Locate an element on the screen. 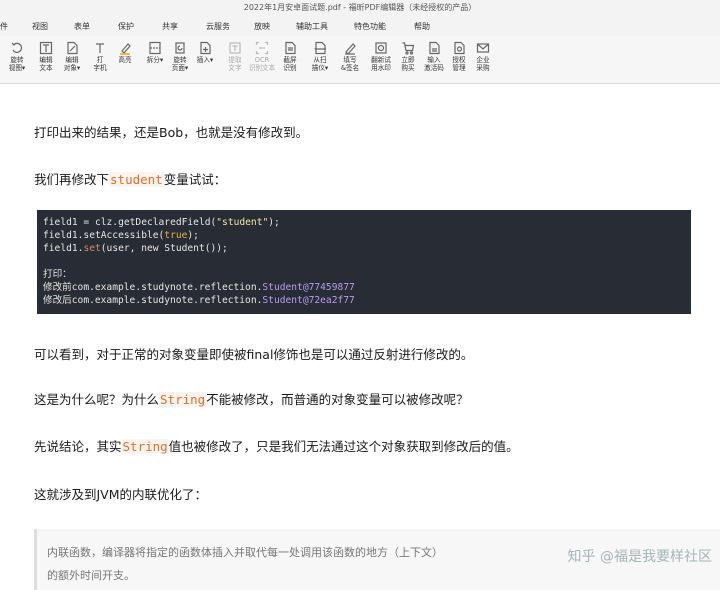 This screenshot has width=720, height=590. enterprise-purchase-button: 企业 采购 is located at coordinates (483, 56).